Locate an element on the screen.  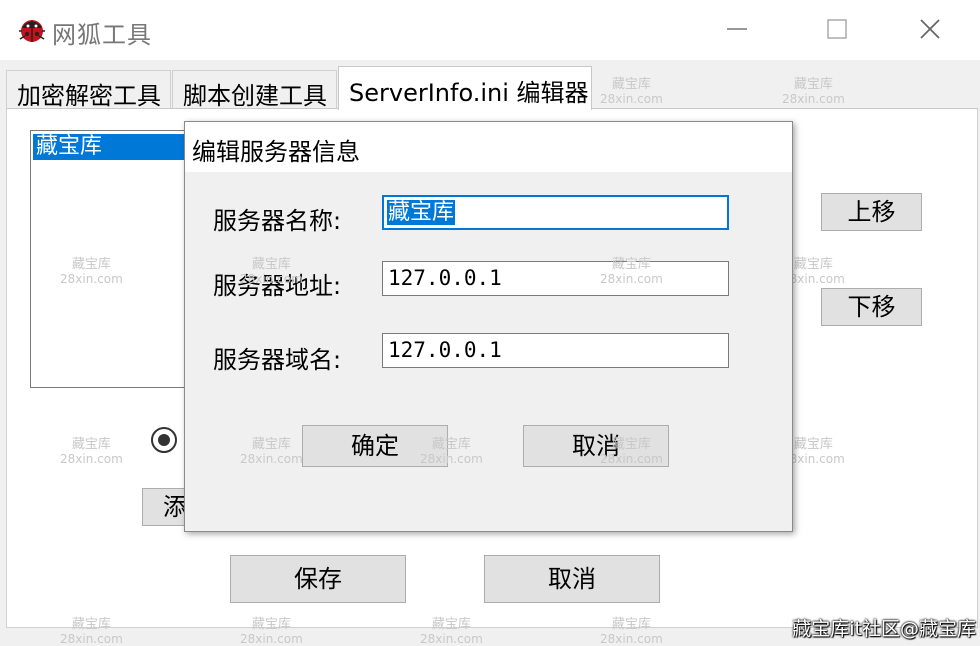
server-address-label: 服务器地址: is located at coordinates (277, 286).